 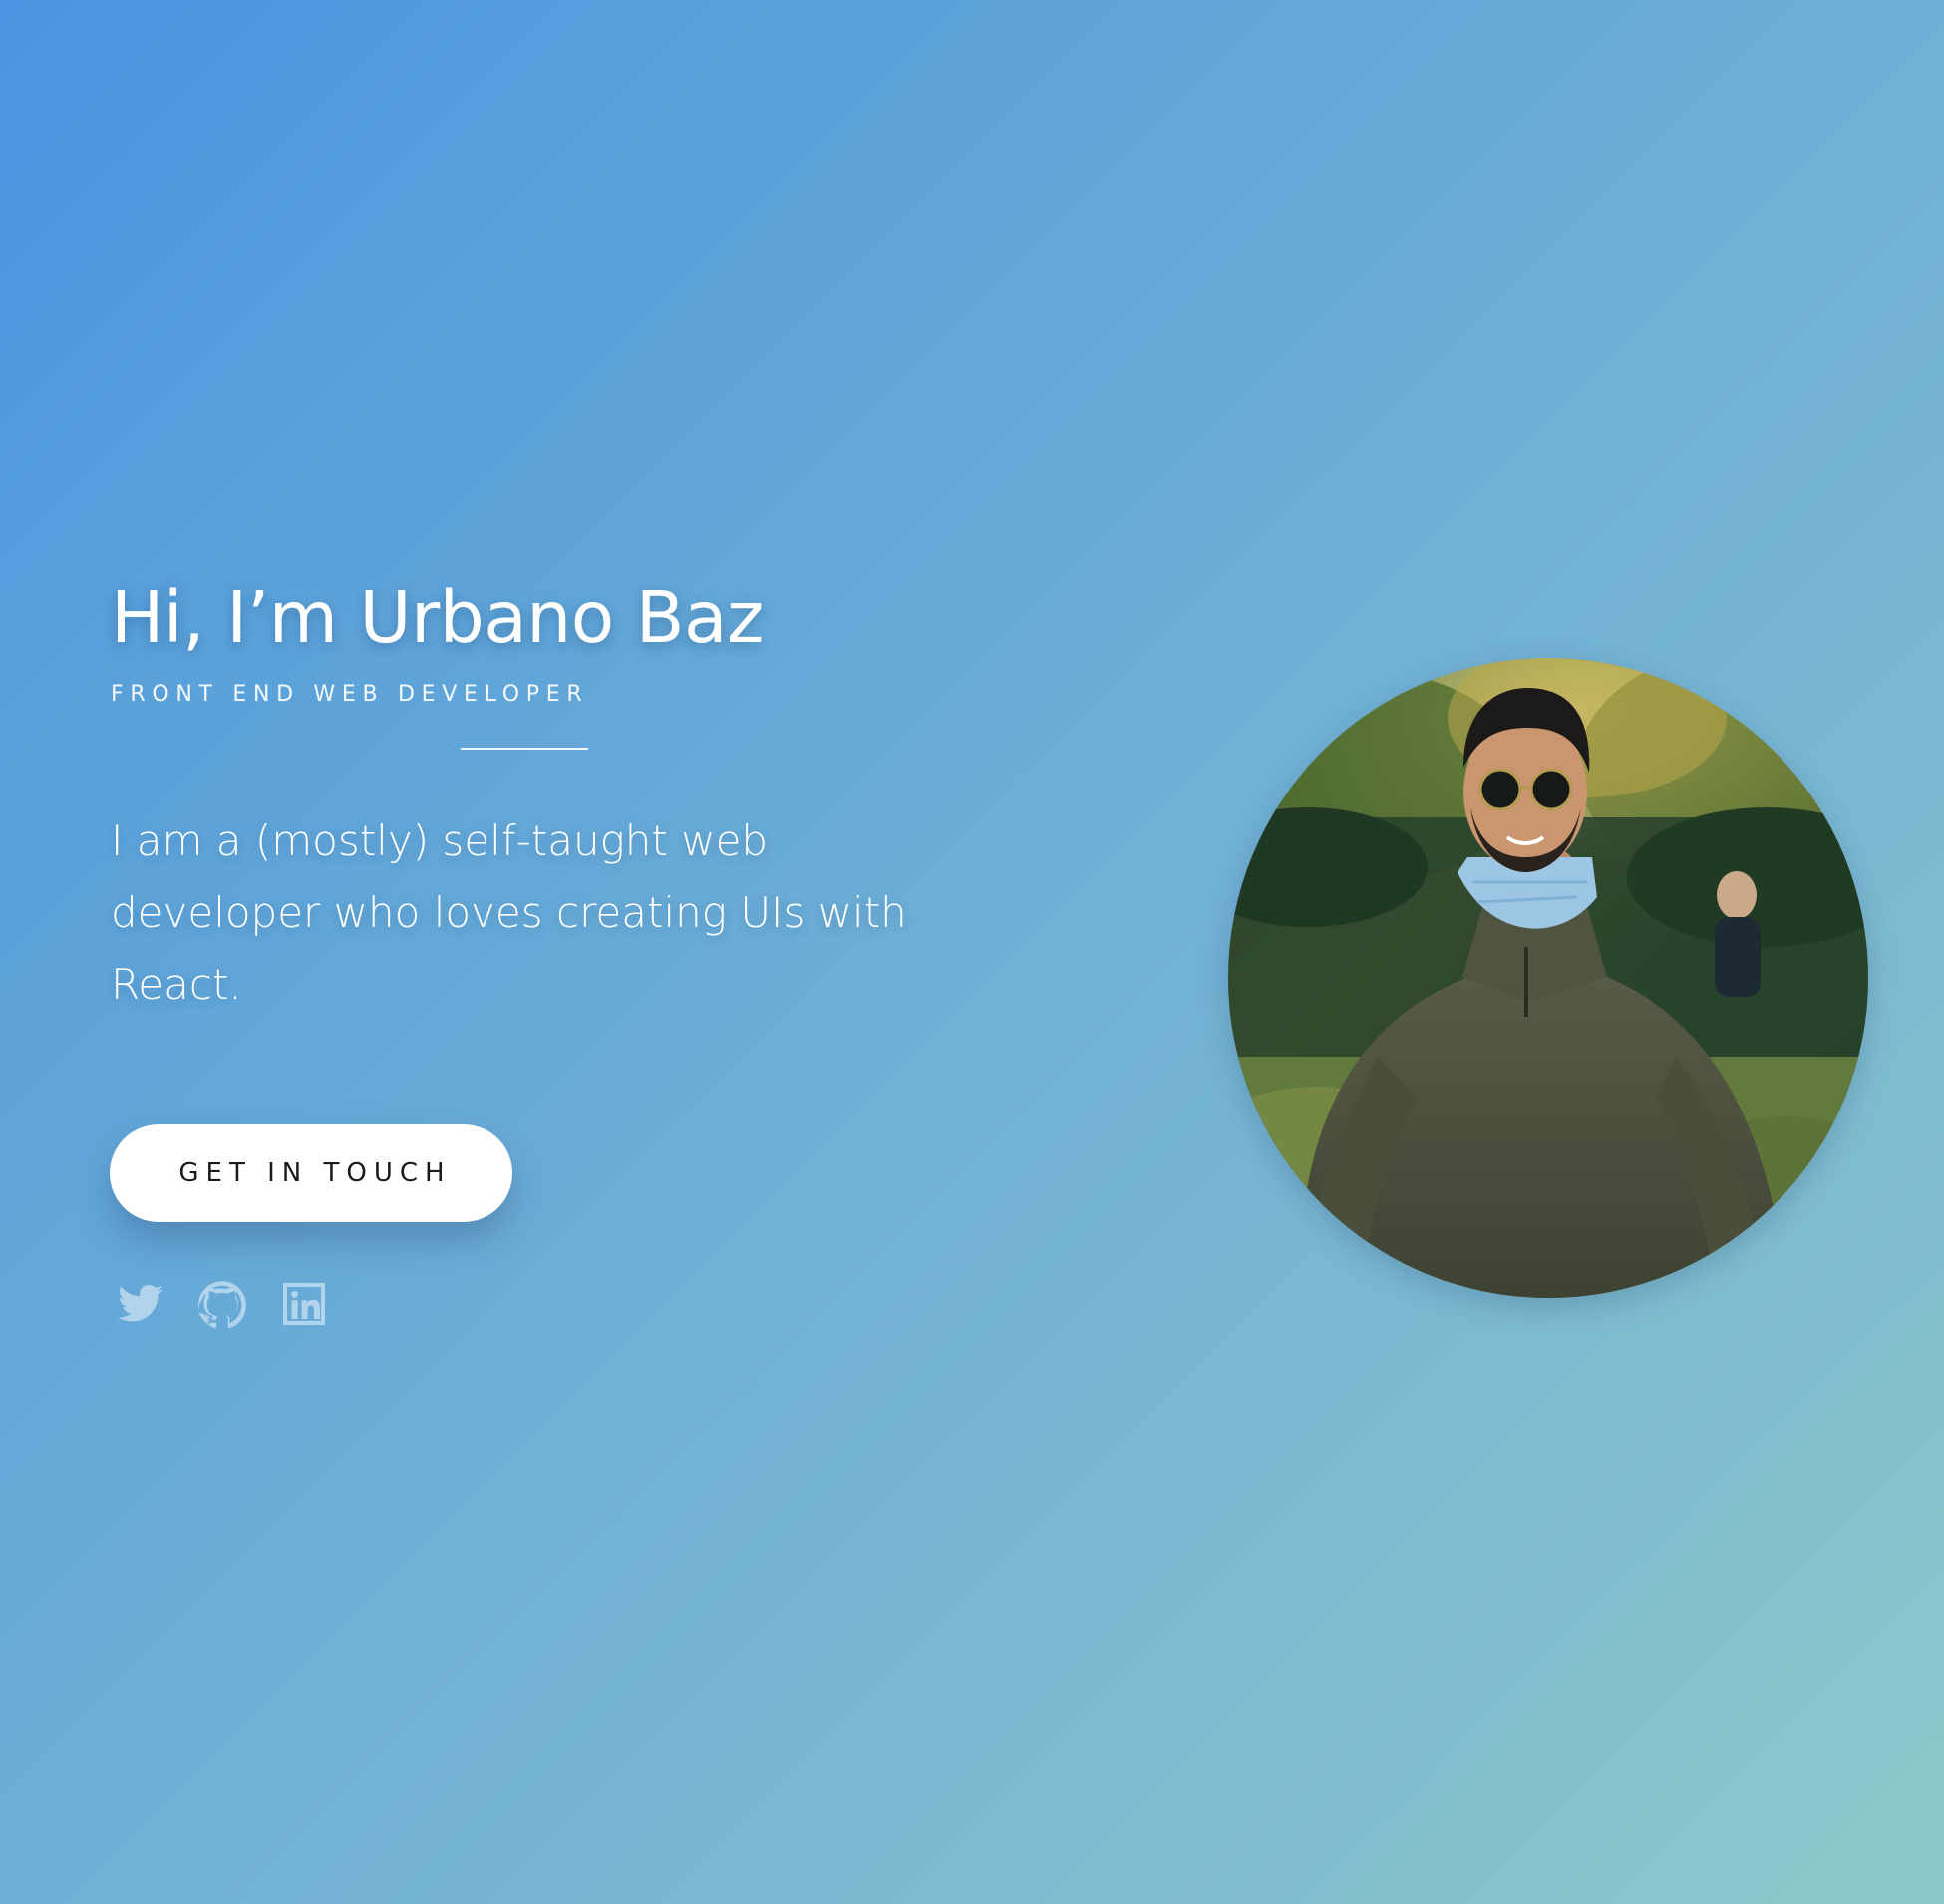 What do you see at coordinates (524, 749) in the screenshot?
I see `title-divider` at bounding box center [524, 749].